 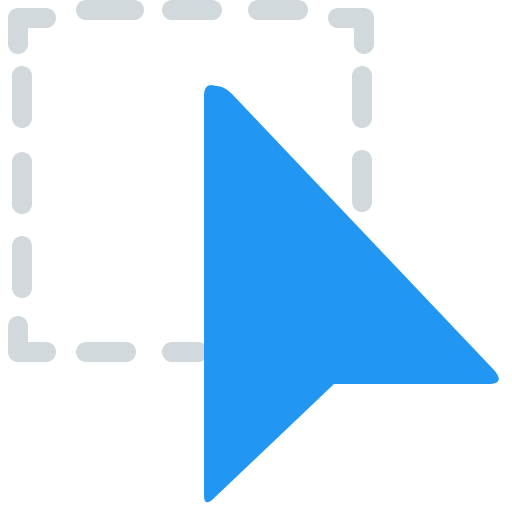 I want to click on marquee-corner-bottom-left, so click(x=32, y=339).